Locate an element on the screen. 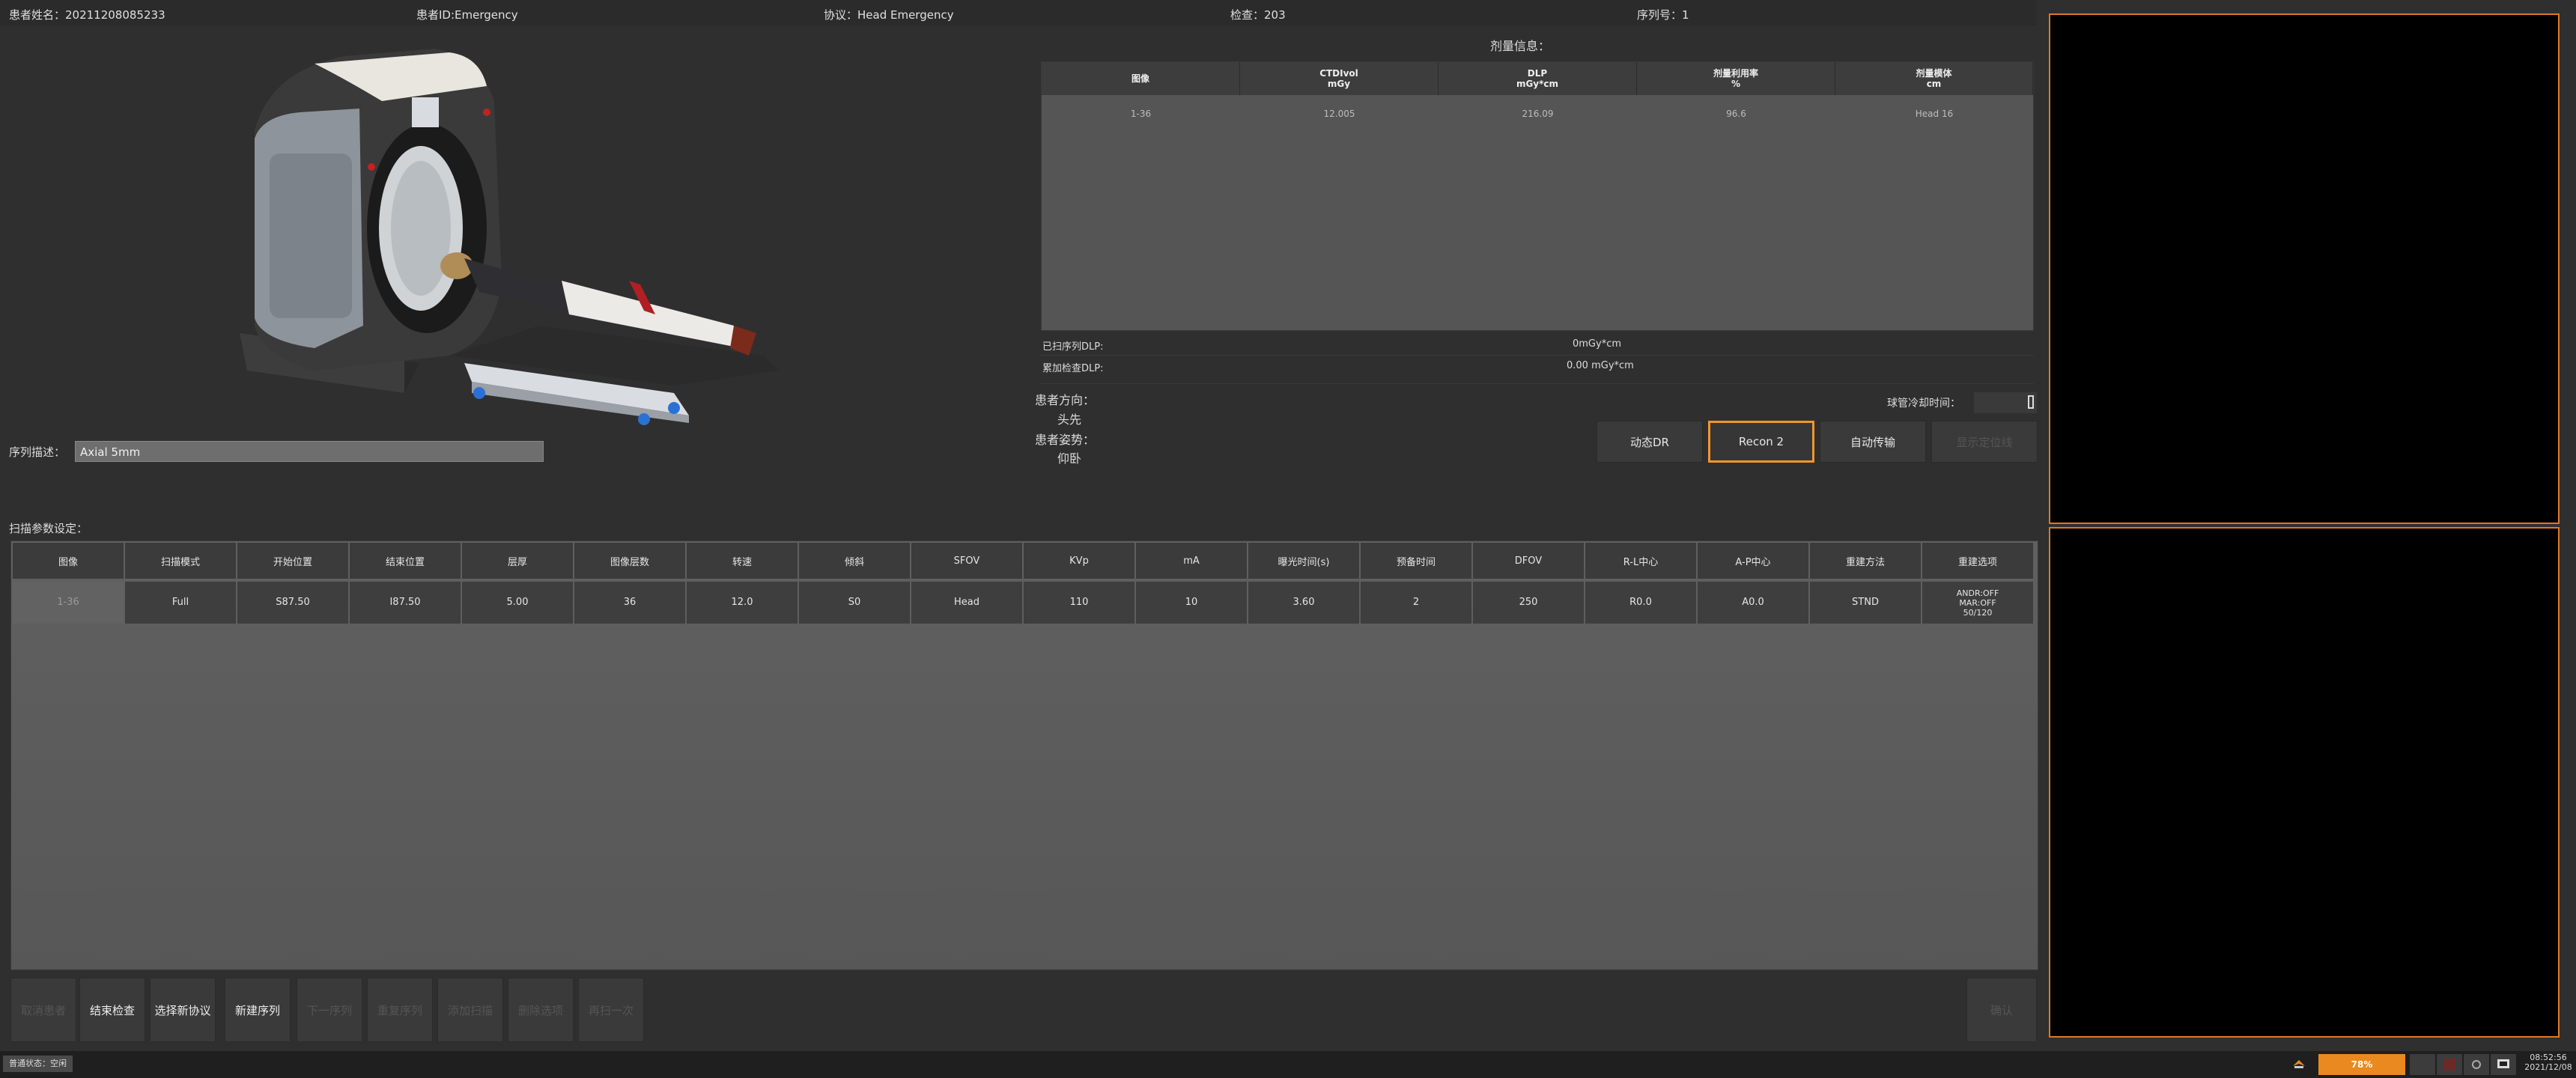  dose-col-header: CTDIvol mGy is located at coordinates (1339, 78).